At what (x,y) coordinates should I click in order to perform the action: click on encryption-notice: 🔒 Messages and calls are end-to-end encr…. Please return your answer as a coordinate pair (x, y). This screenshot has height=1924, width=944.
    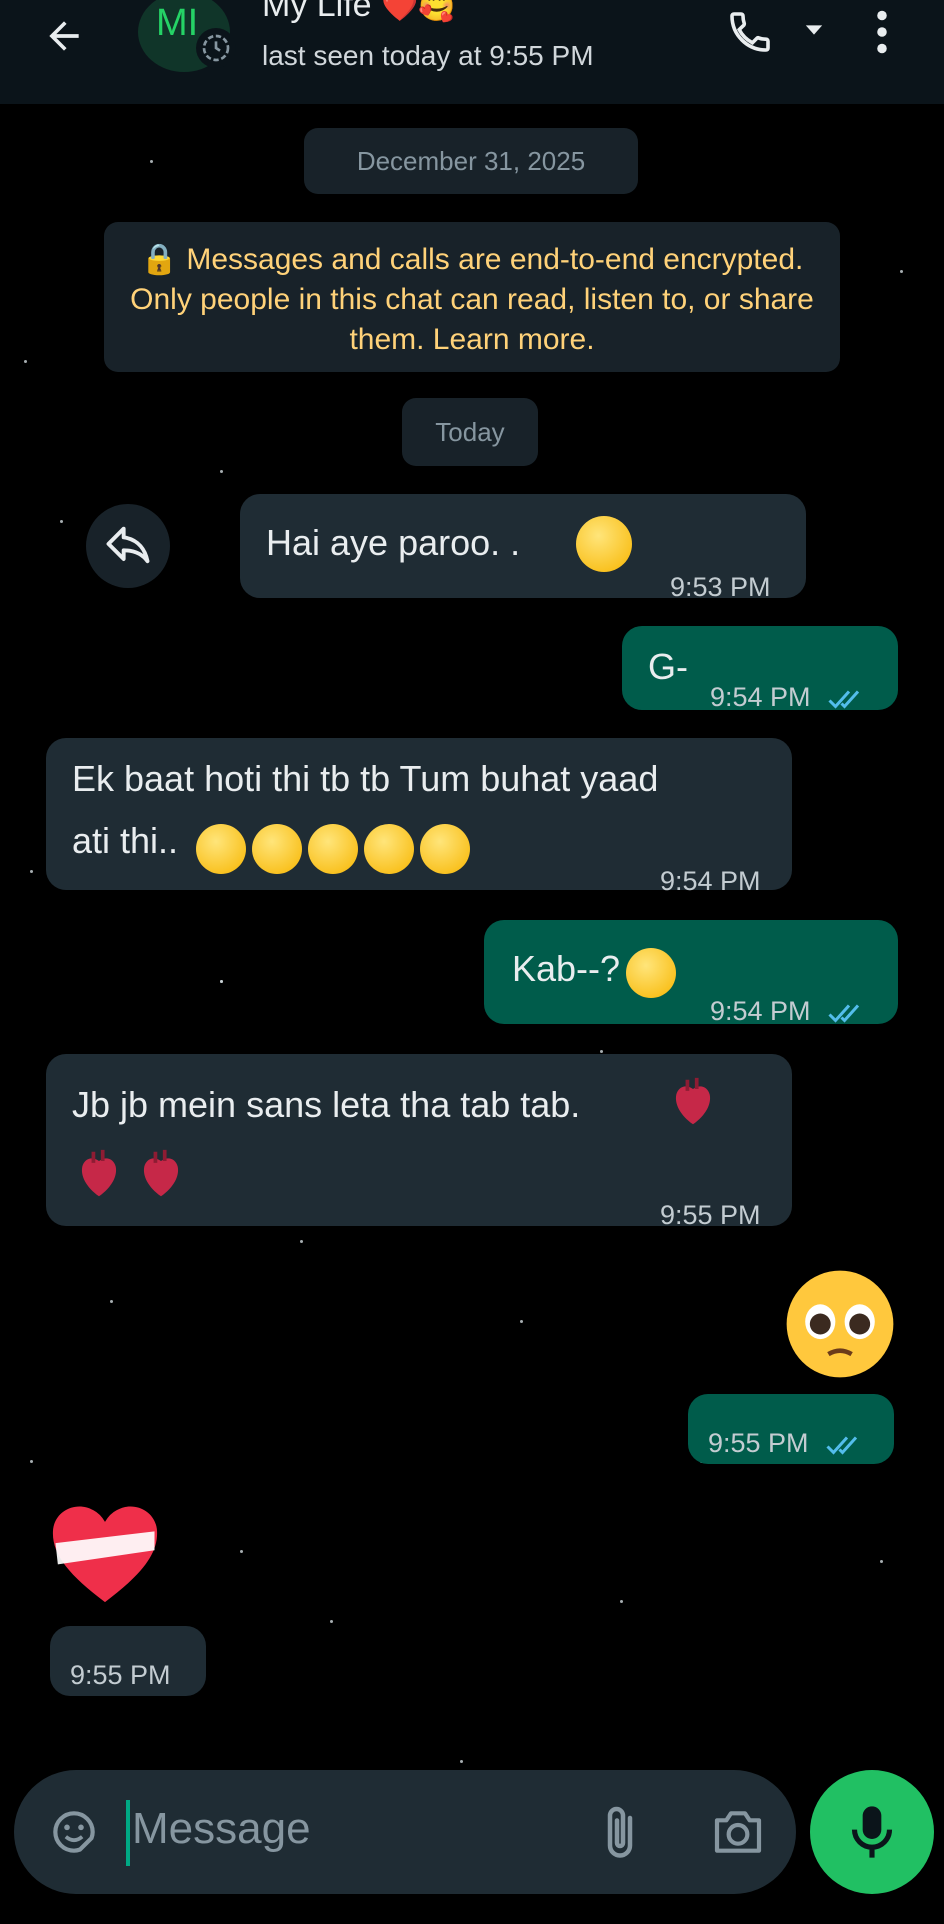
    Looking at the image, I should click on (472, 297).